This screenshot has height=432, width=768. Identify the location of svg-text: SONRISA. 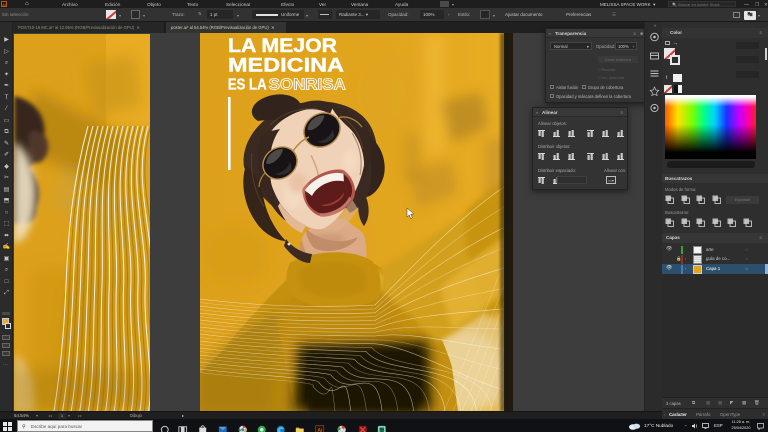
(307, 84).